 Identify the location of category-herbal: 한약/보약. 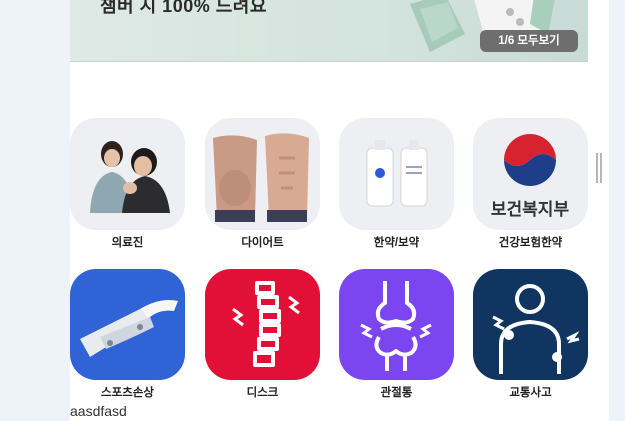
(396, 184).